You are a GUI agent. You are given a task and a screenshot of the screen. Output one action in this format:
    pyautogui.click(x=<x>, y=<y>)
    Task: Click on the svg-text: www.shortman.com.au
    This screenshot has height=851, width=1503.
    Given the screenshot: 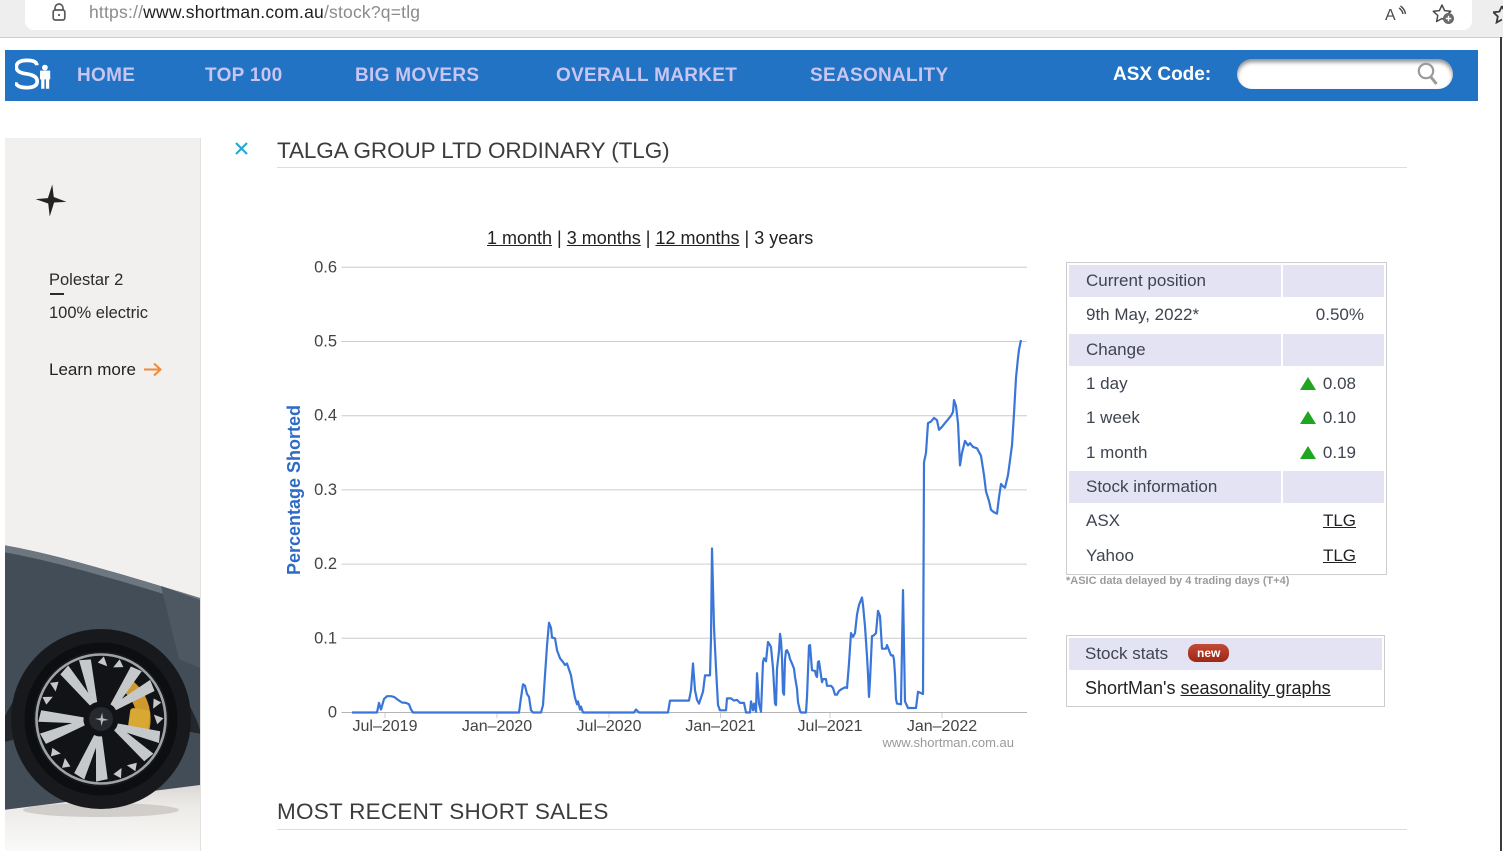 What is the action you would take?
    pyautogui.click(x=948, y=742)
    